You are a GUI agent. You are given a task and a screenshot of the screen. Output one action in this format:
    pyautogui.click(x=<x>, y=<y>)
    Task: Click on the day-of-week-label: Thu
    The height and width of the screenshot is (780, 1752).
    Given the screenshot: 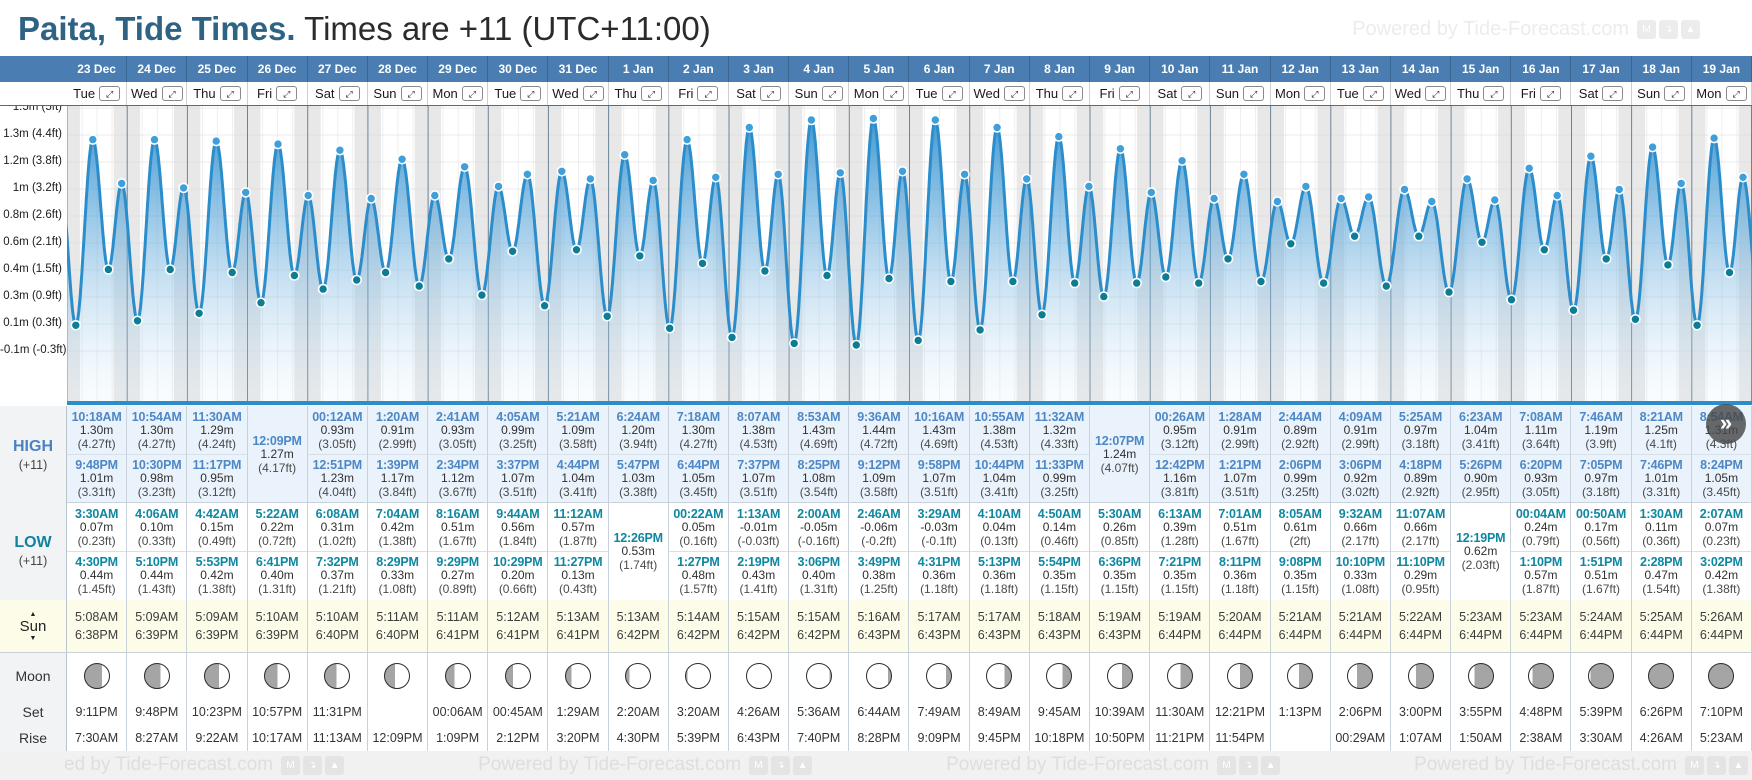 What is the action you would take?
    pyautogui.click(x=625, y=93)
    